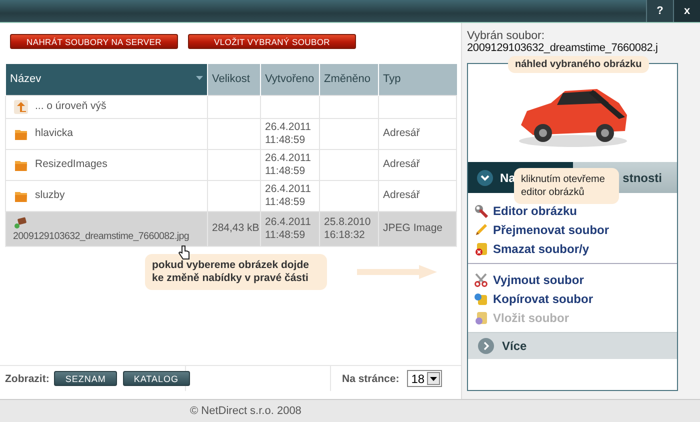 This screenshot has height=422, width=700. I want to click on selected-file-label: Vybrán soubor:, so click(506, 36).